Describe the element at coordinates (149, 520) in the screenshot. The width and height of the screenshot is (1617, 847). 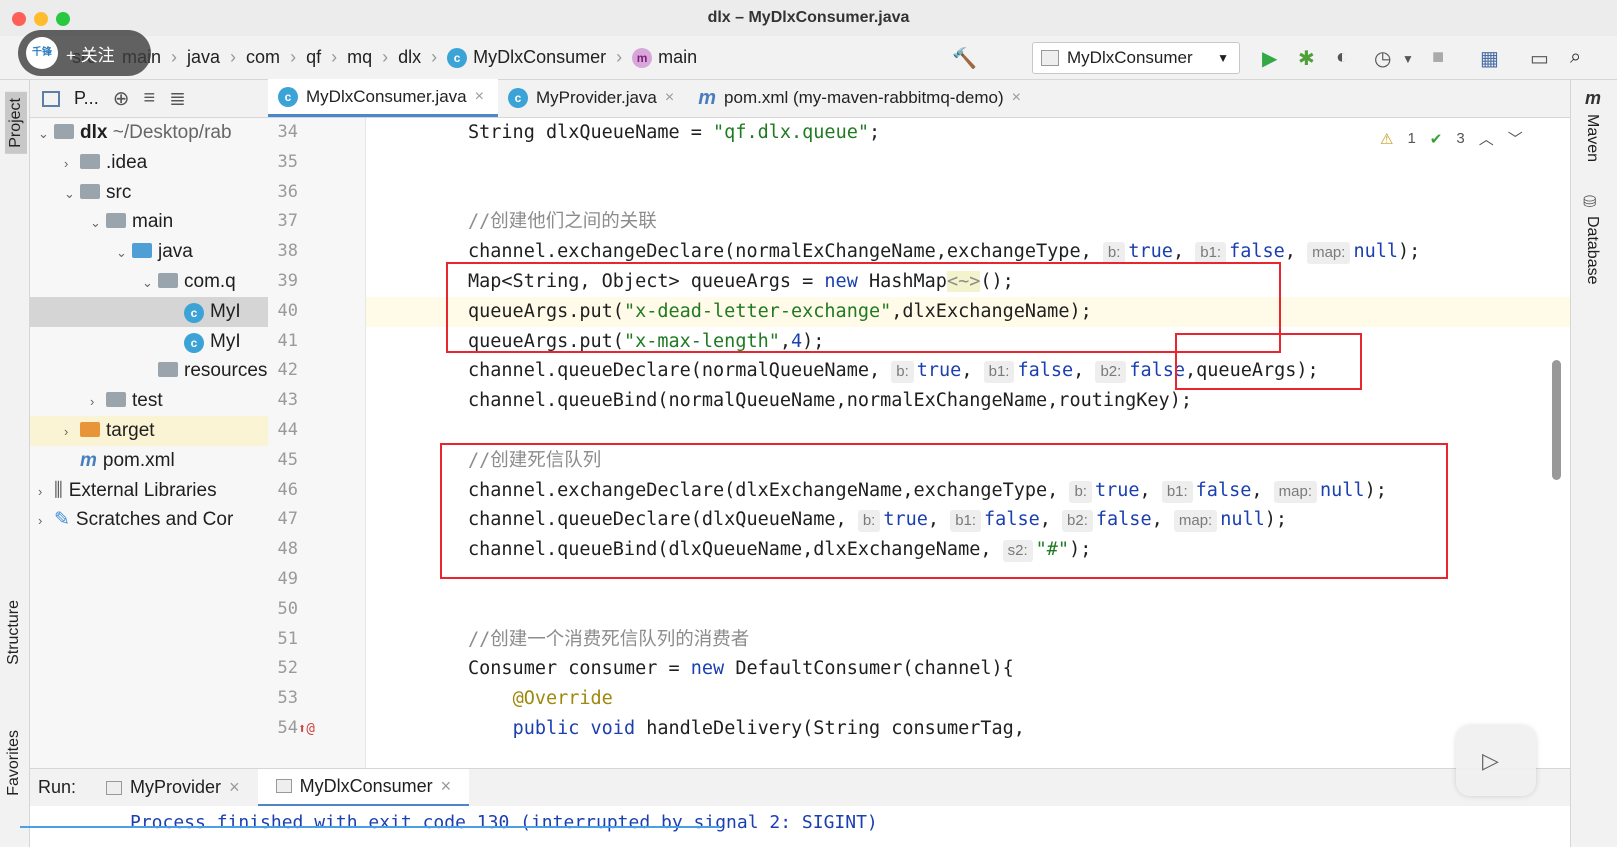
I see `tree-item: › ✎ Scratches and Cor` at that location.